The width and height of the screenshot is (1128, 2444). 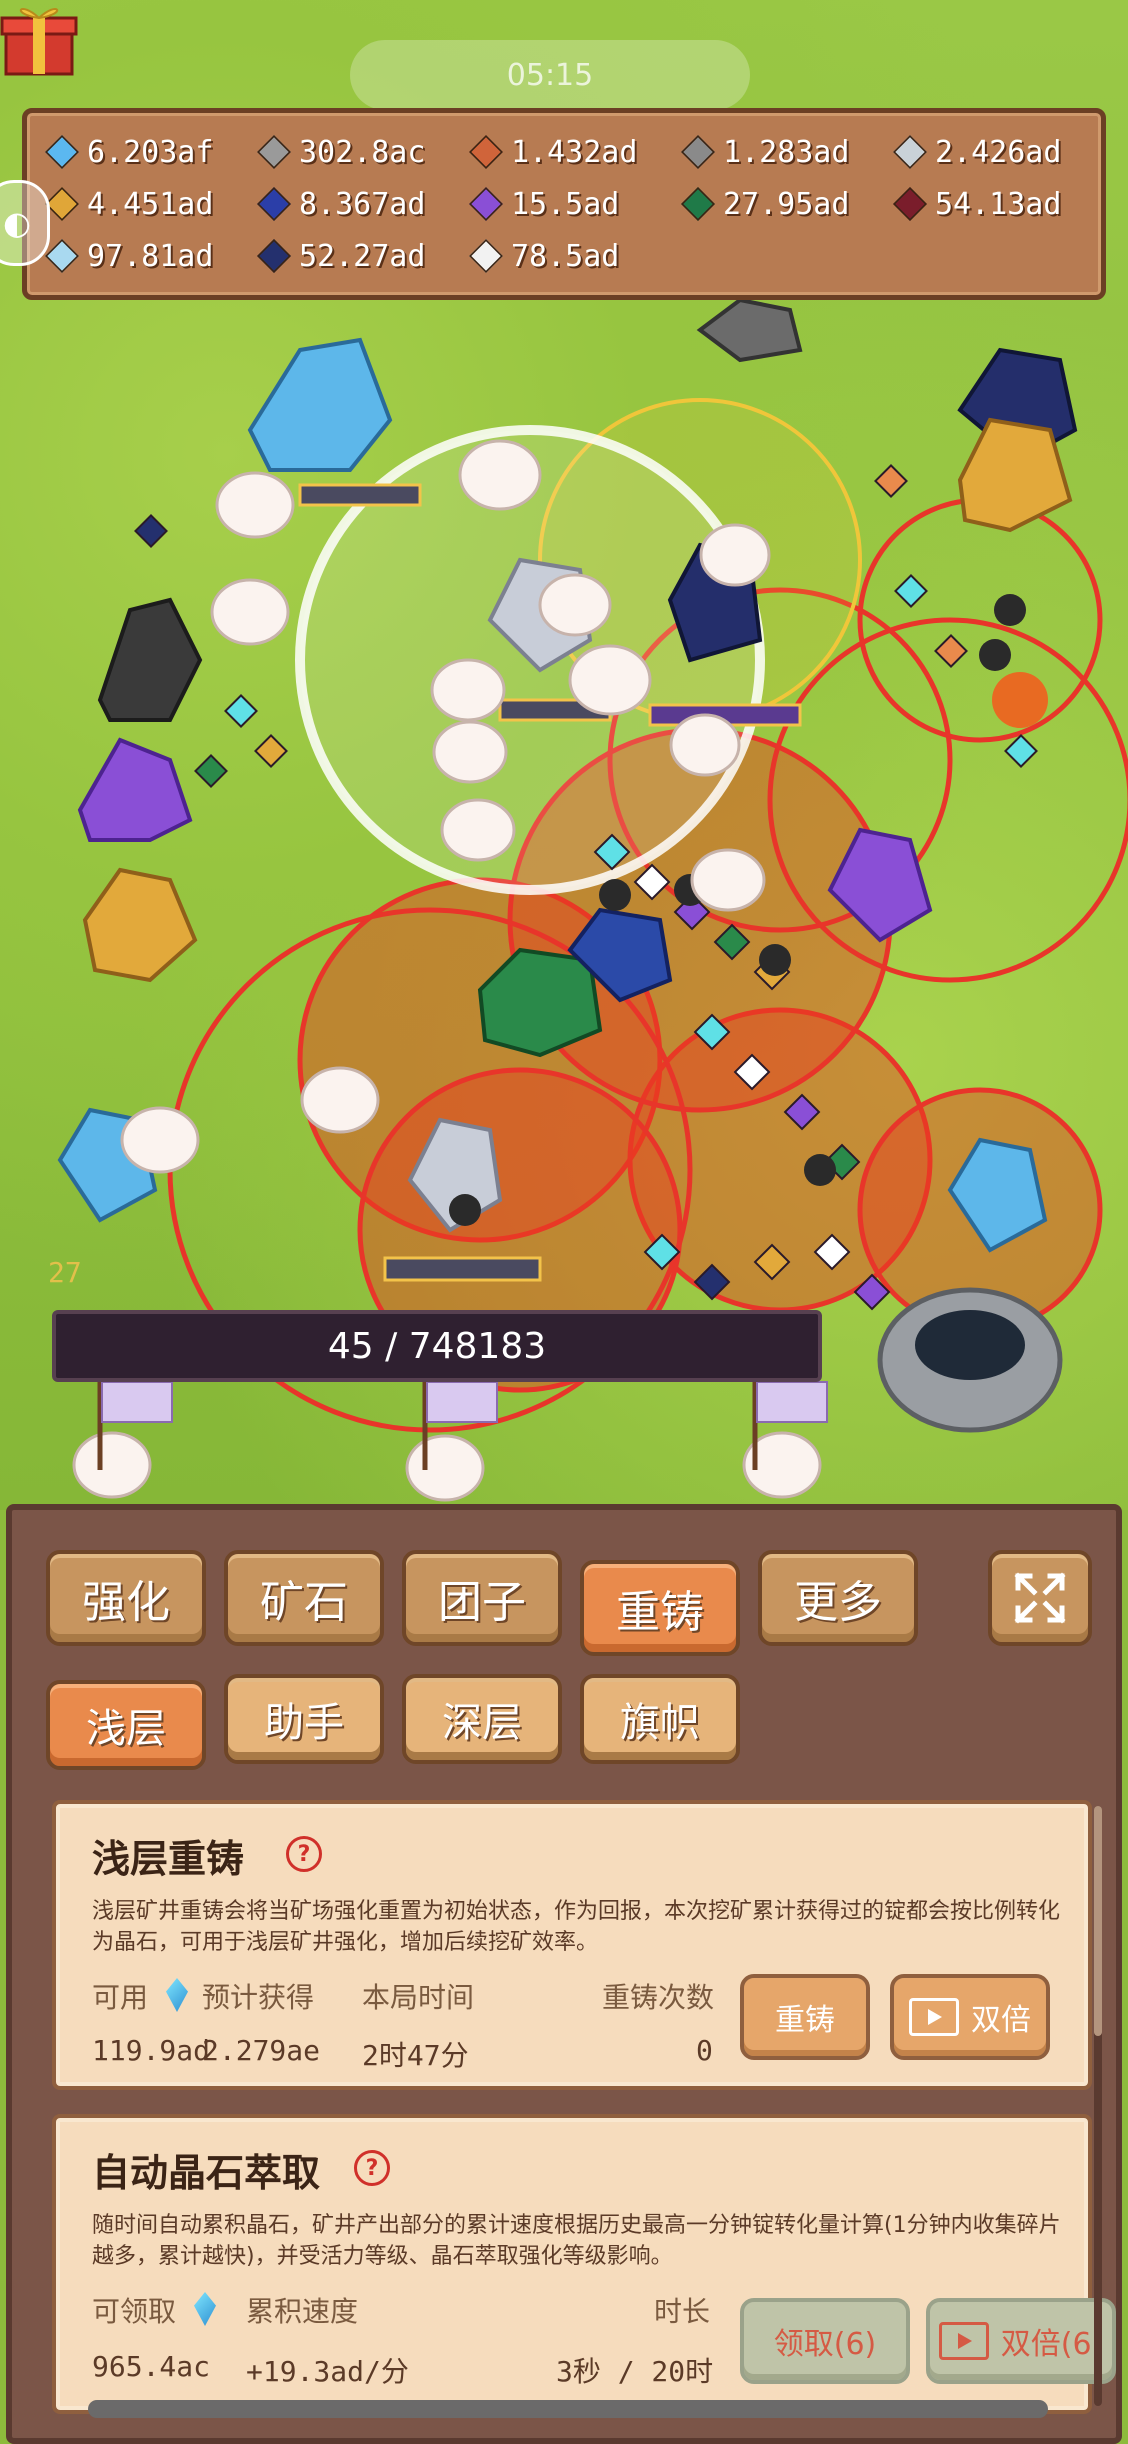 What do you see at coordinates (126, 1602) in the screenshot?
I see `tab-upgrade-label: 强化` at bounding box center [126, 1602].